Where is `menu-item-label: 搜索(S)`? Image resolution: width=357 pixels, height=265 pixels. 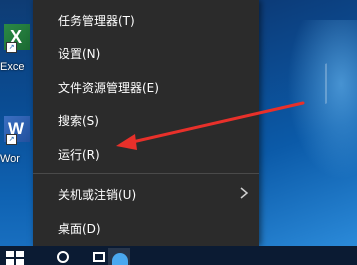
menu-item-label: 搜索(S) is located at coordinates (78, 121).